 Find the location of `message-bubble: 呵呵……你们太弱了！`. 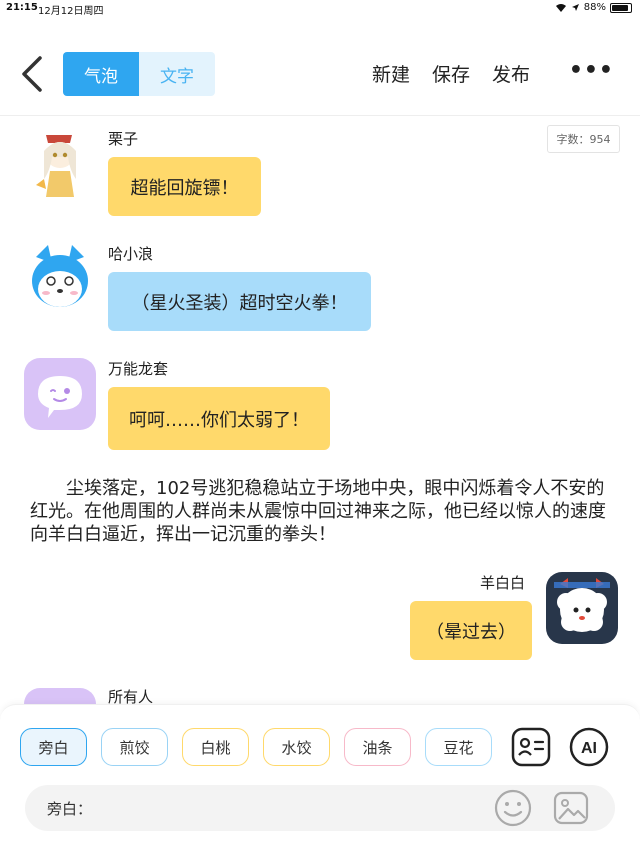

message-bubble: 呵呵……你们太弱了！ is located at coordinates (219, 418).